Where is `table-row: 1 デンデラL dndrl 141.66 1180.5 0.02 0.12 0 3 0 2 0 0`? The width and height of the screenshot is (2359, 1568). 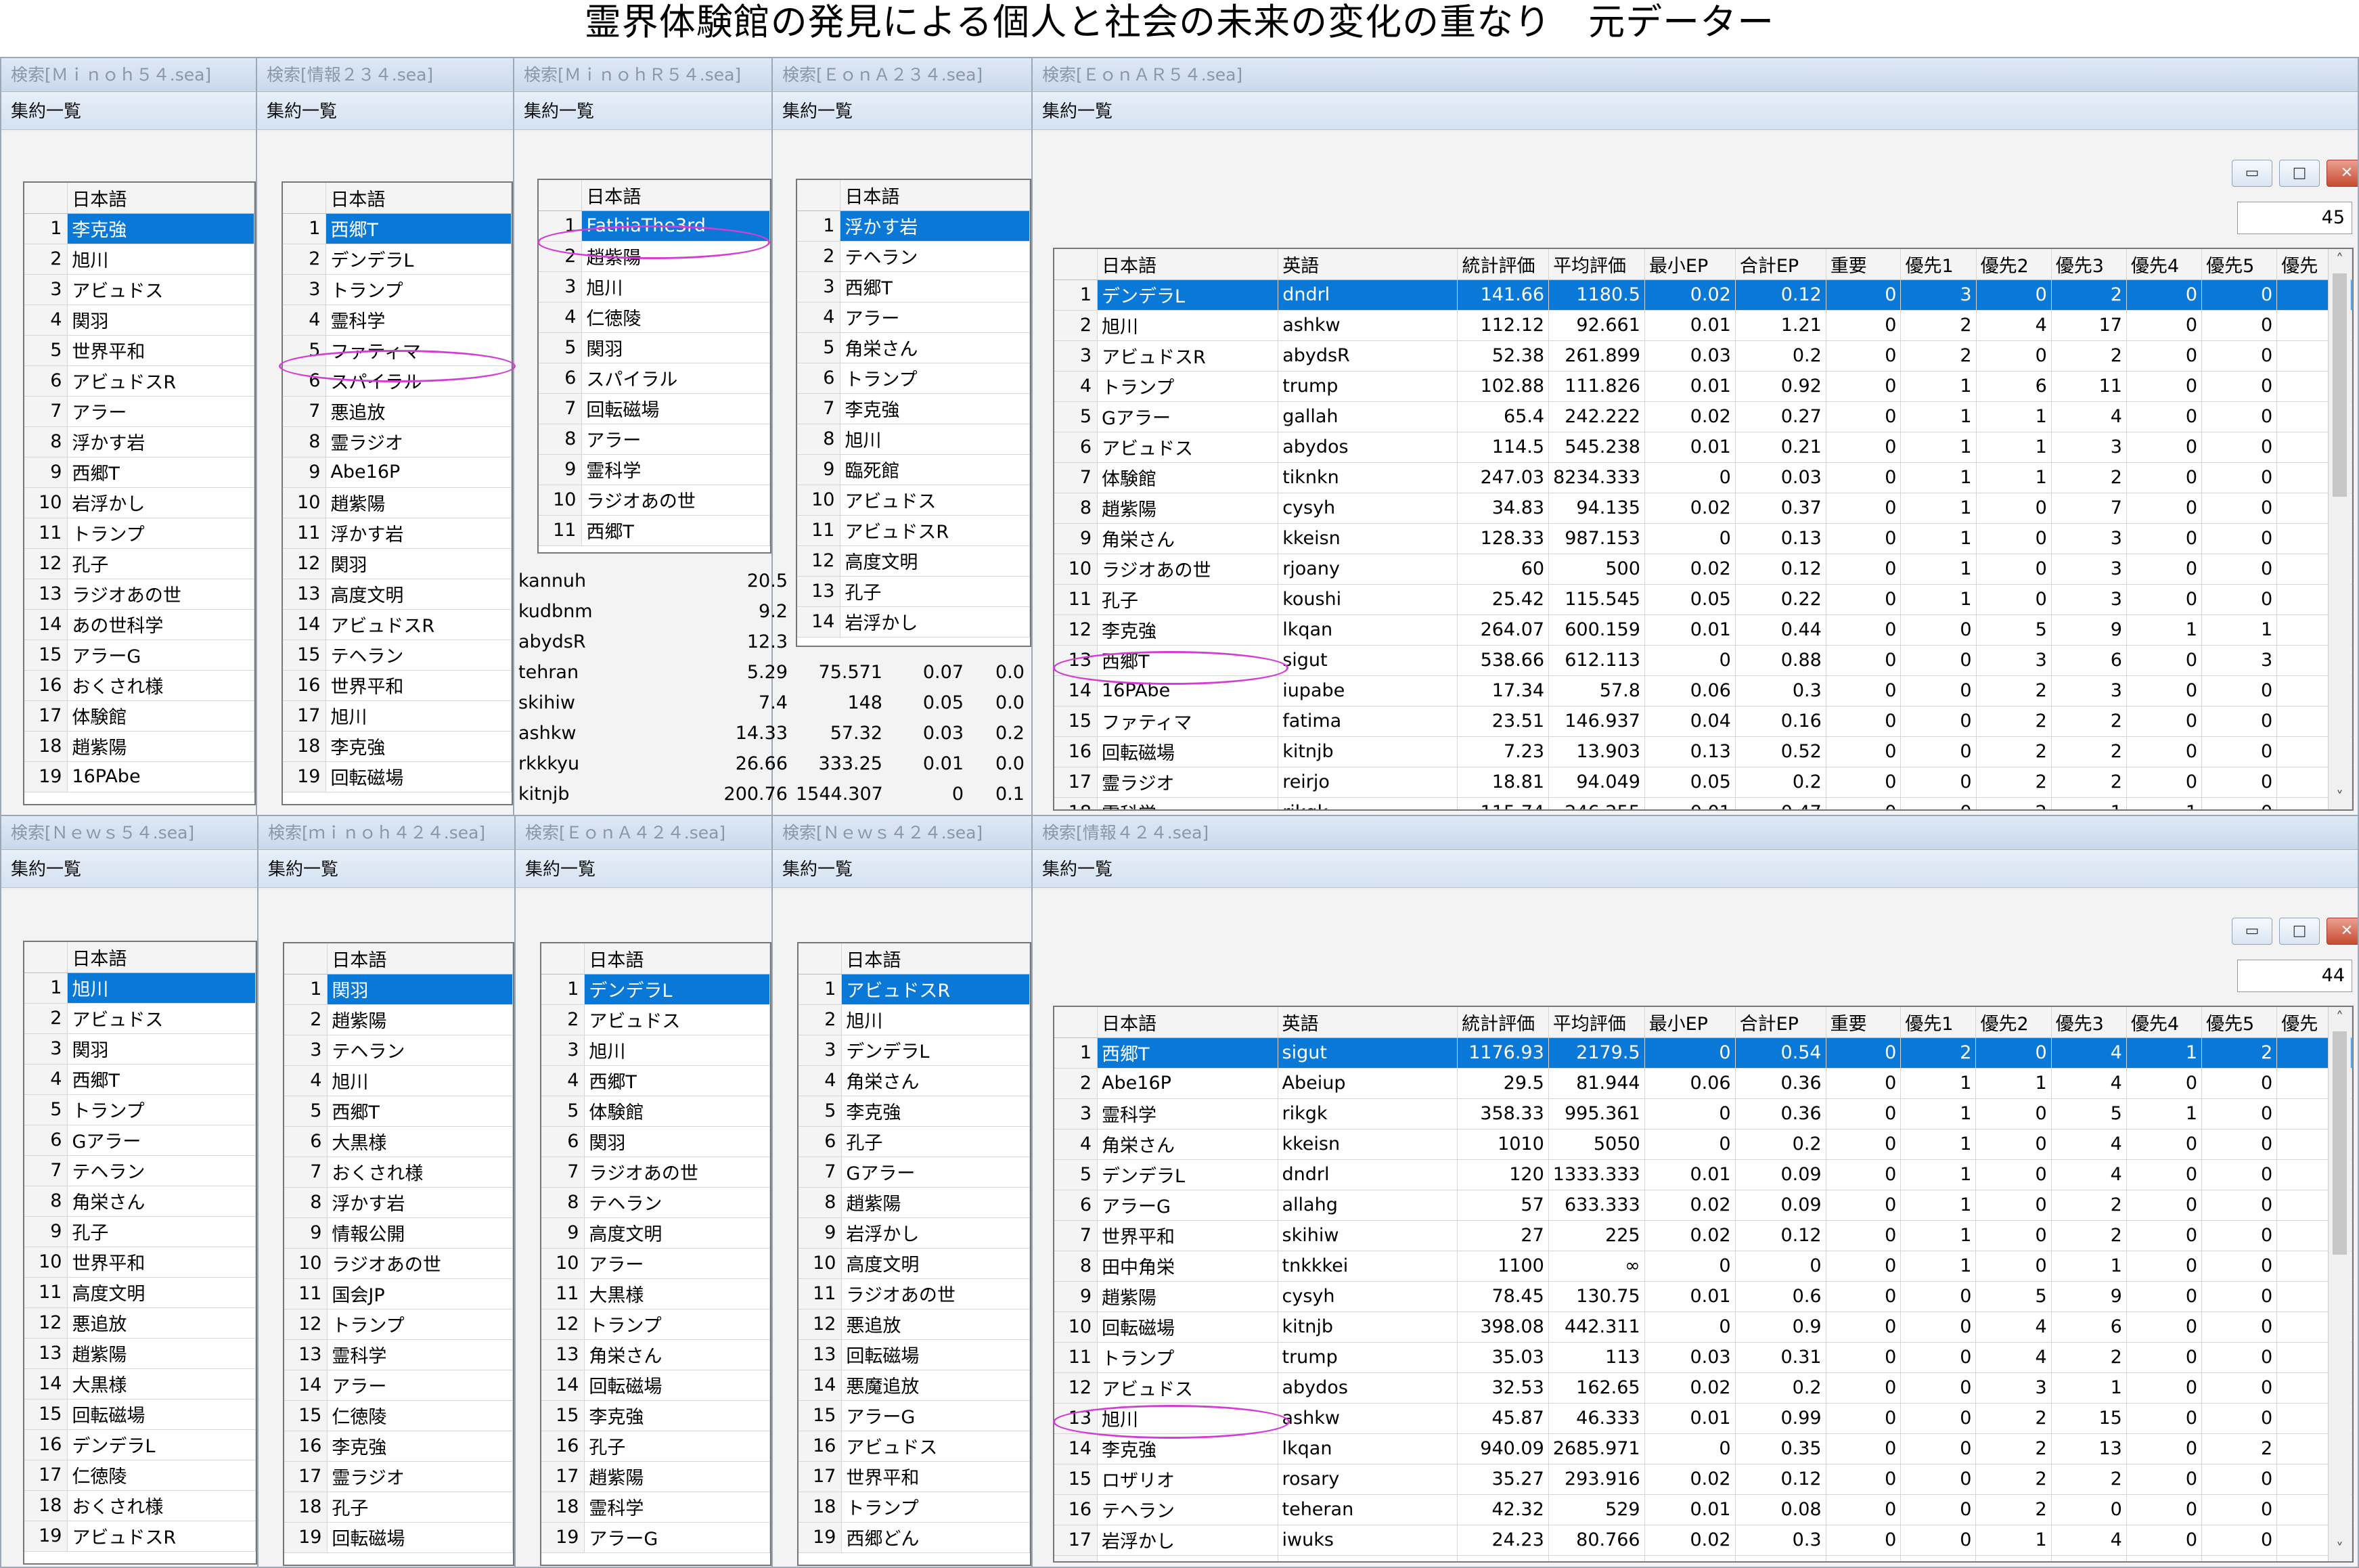
table-row: 1 デンデラL dndrl 141.66 1180.5 0.02 0.12 0 3 0 2 0 0 is located at coordinates (1703, 295).